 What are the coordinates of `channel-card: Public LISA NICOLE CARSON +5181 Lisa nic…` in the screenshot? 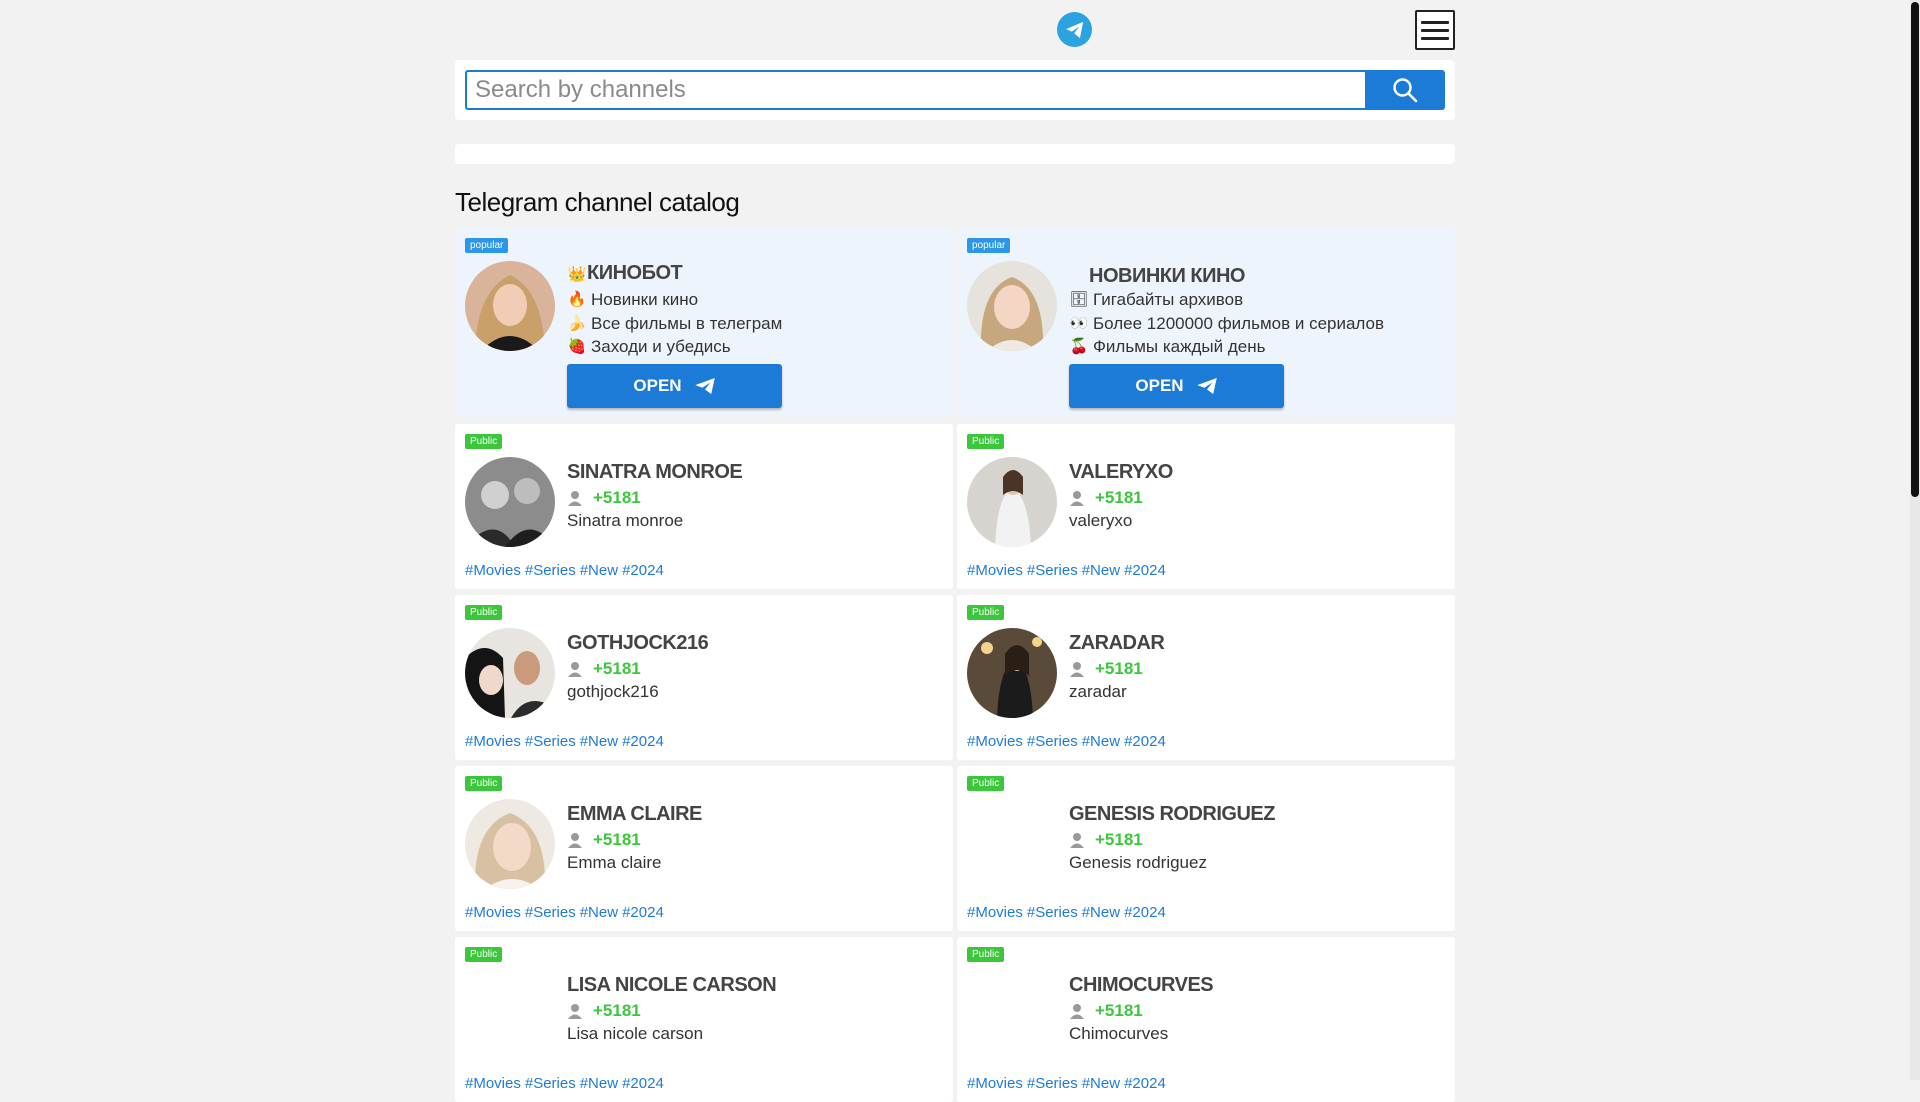 It's located at (704, 1019).